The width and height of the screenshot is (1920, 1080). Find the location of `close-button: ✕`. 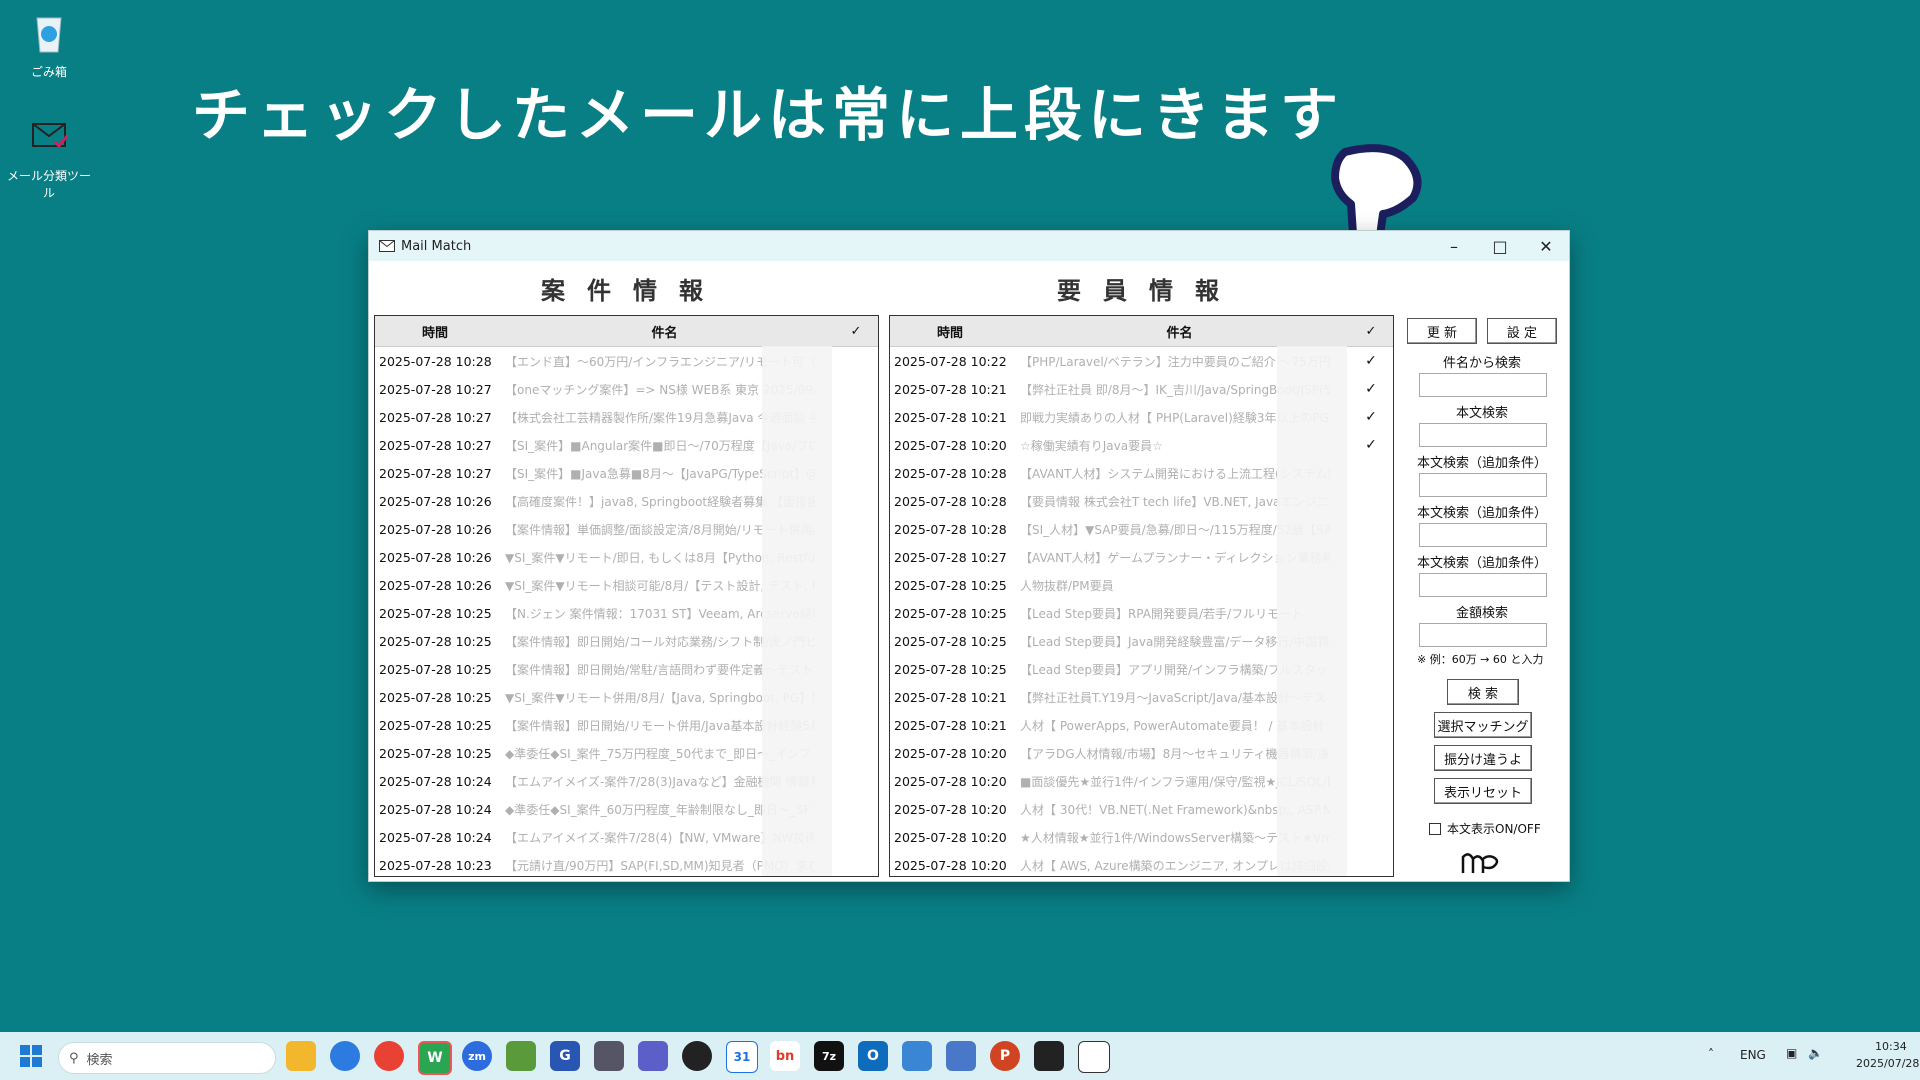

close-button: ✕ is located at coordinates (1546, 246).